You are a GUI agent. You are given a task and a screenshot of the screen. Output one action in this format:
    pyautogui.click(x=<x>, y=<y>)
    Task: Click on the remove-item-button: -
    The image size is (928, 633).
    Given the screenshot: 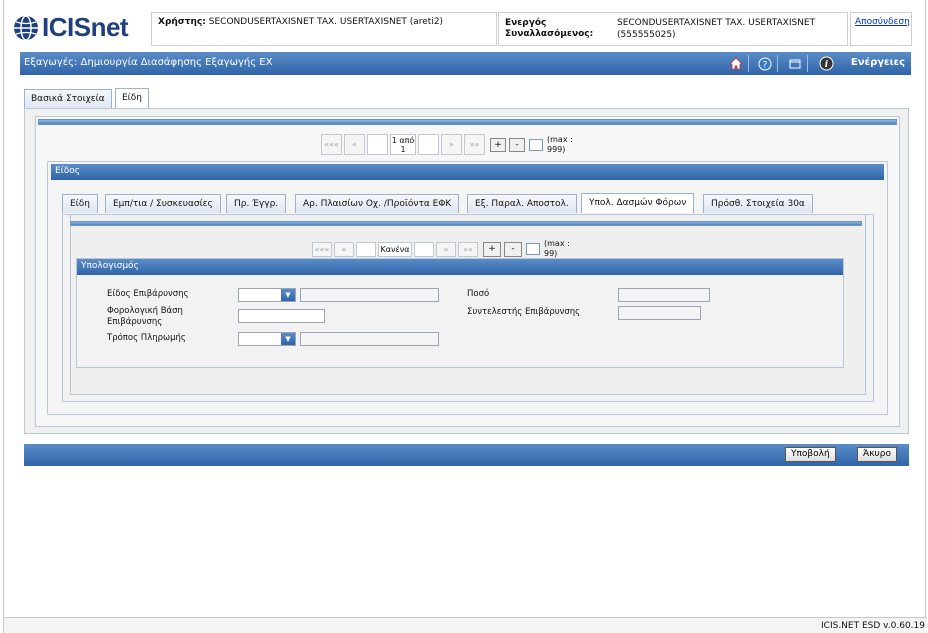 What is the action you would take?
    pyautogui.click(x=517, y=144)
    